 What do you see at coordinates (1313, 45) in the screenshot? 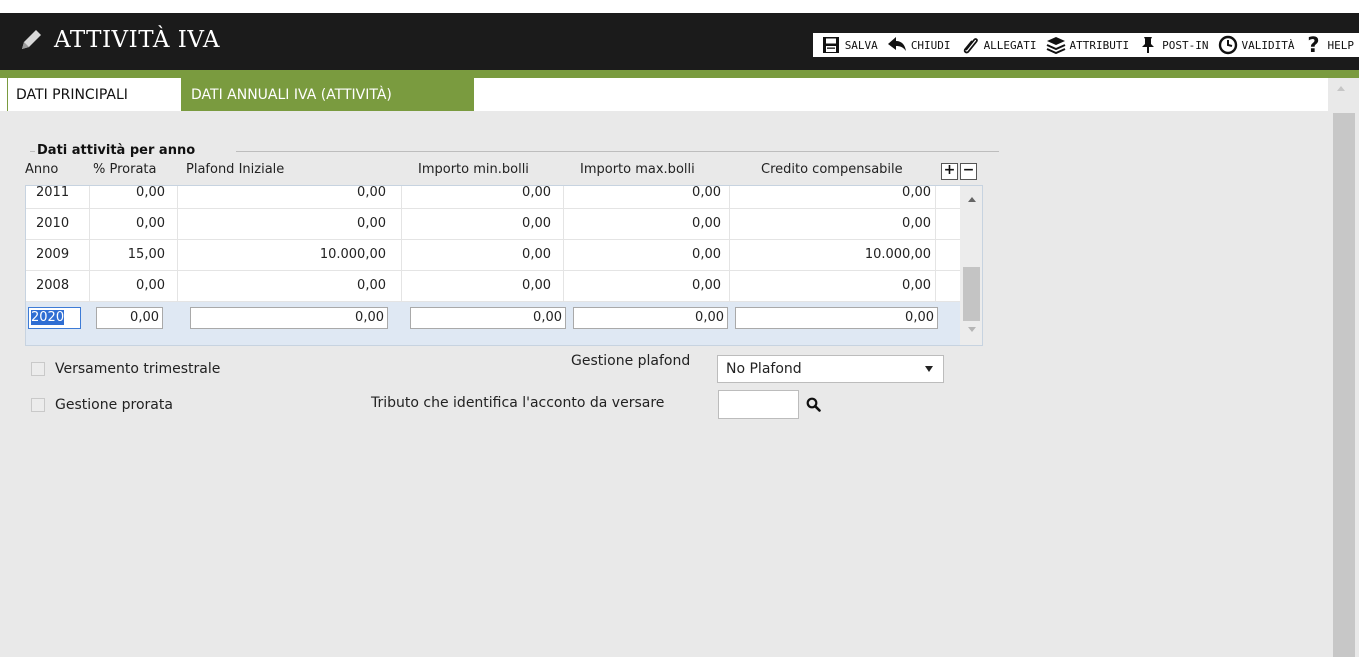
I see `help-icon: ?` at bounding box center [1313, 45].